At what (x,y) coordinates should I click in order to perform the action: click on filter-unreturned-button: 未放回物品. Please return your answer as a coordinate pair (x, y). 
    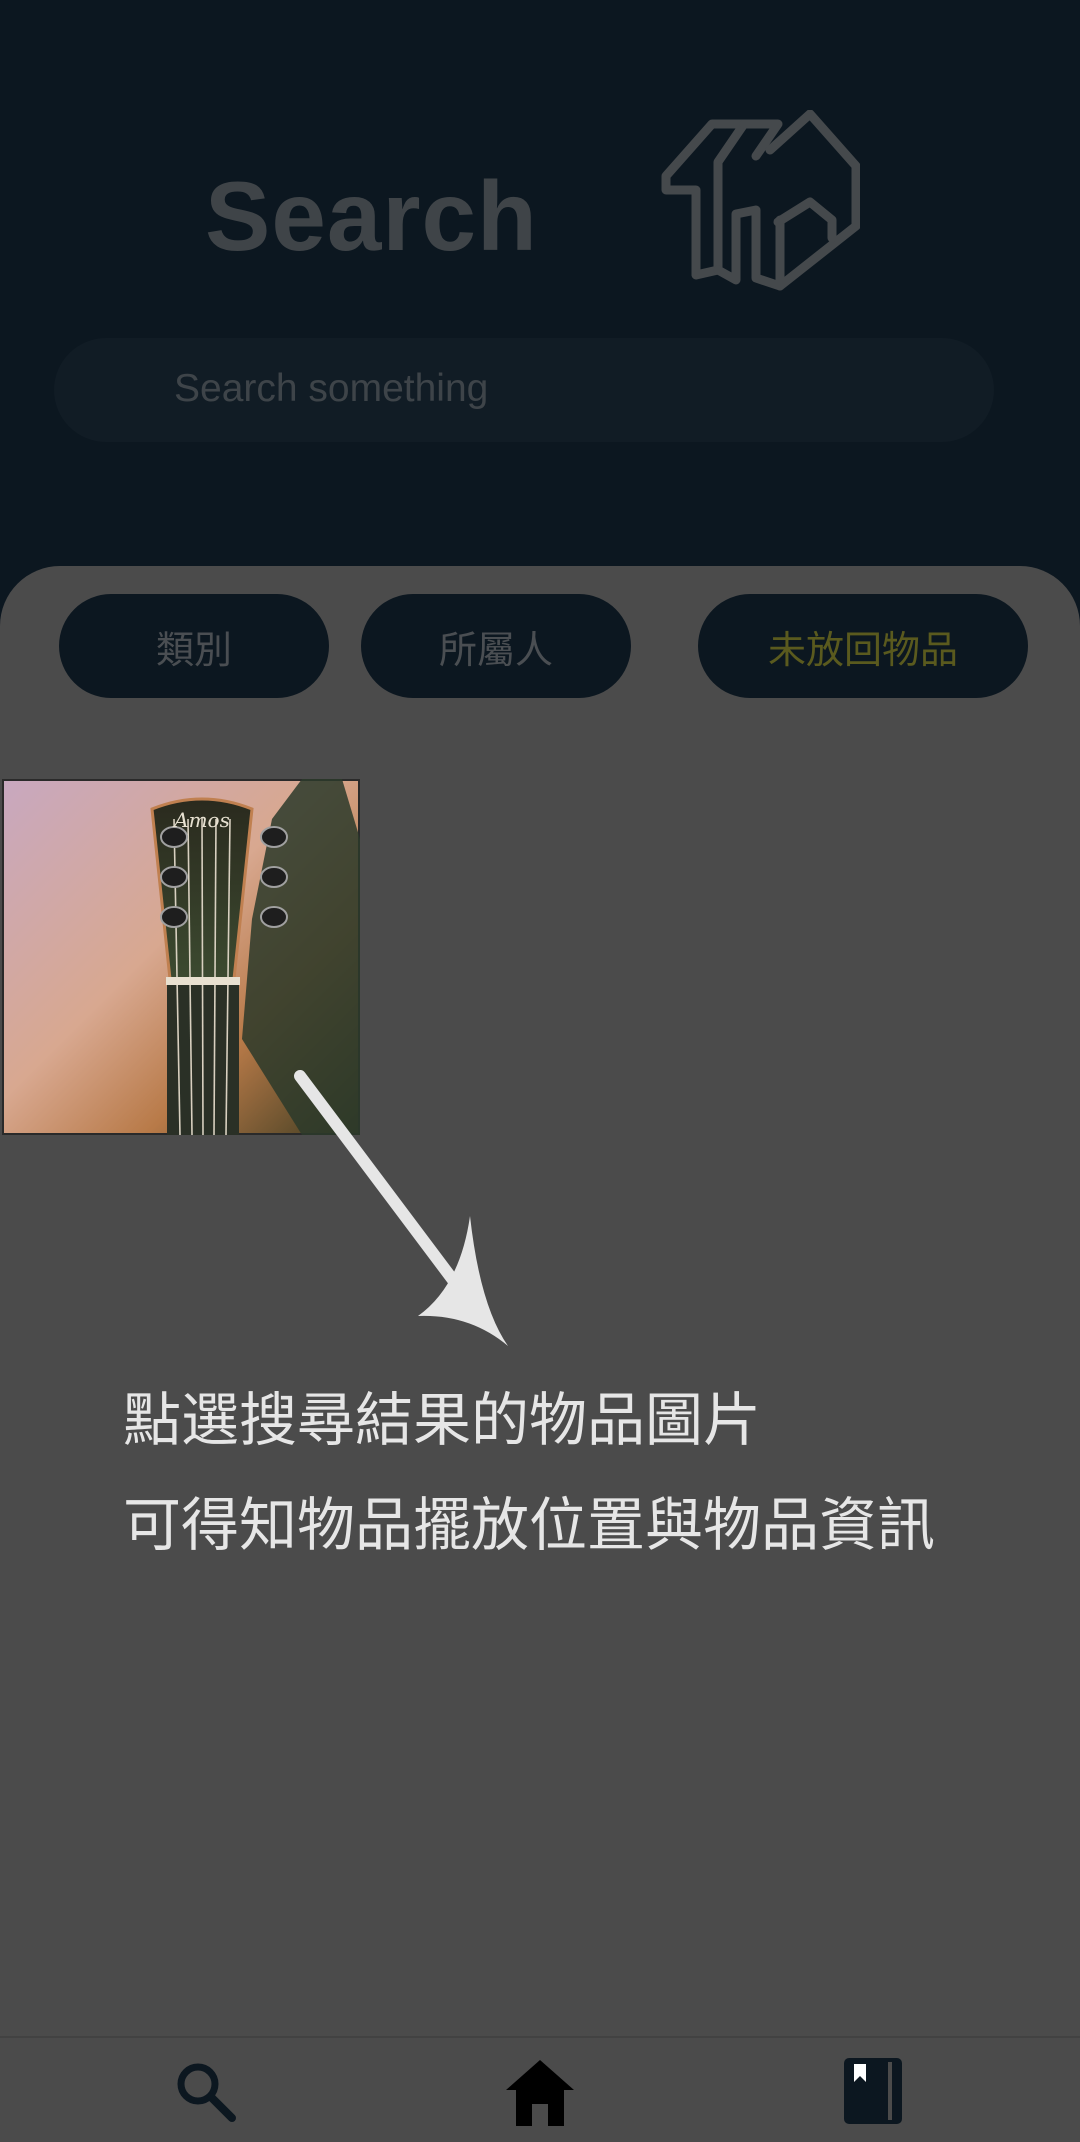
    Looking at the image, I should click on (863, 646).